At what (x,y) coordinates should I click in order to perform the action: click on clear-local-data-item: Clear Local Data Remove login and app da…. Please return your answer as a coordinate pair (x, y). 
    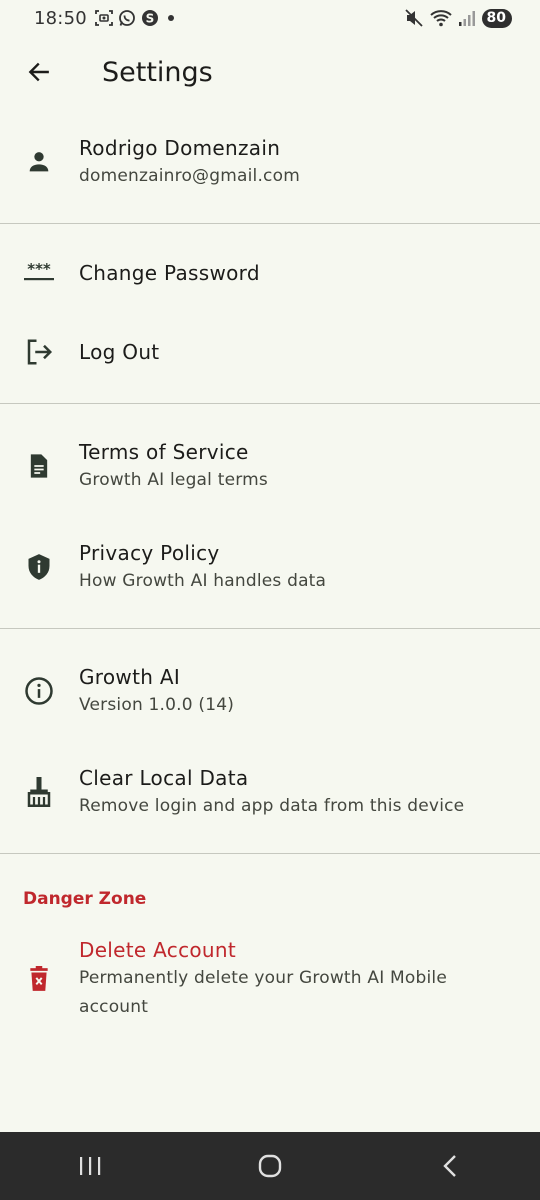
    Looking at the image, I should click on (270, 792).